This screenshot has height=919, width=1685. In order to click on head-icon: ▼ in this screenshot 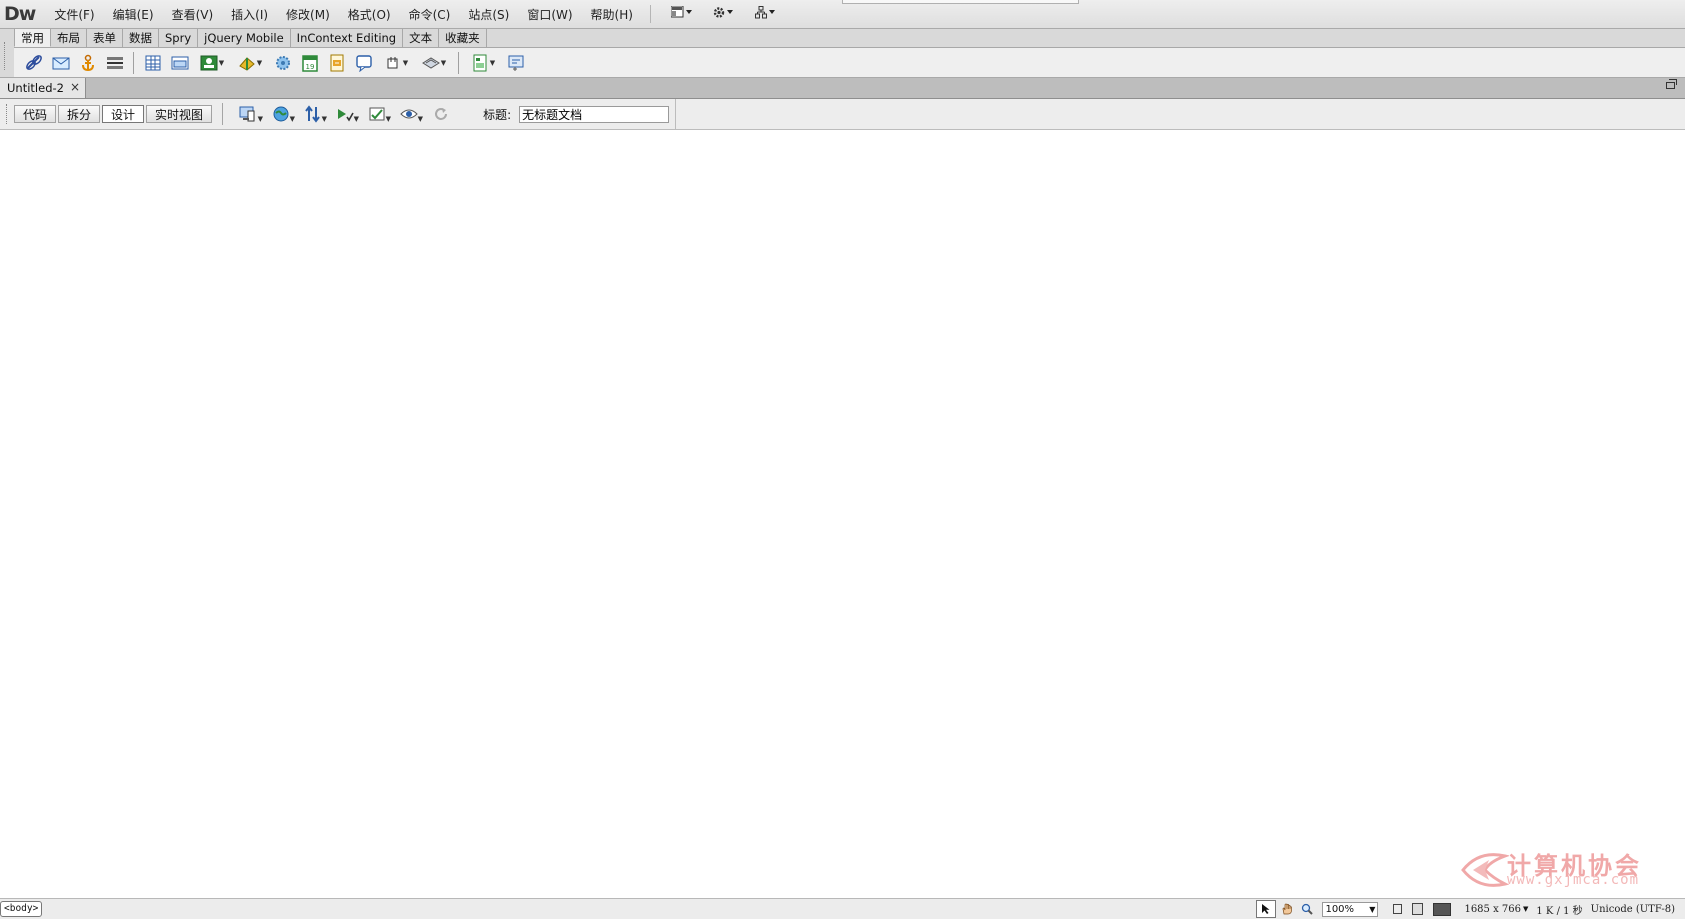, I will do `click(396, 62)`.